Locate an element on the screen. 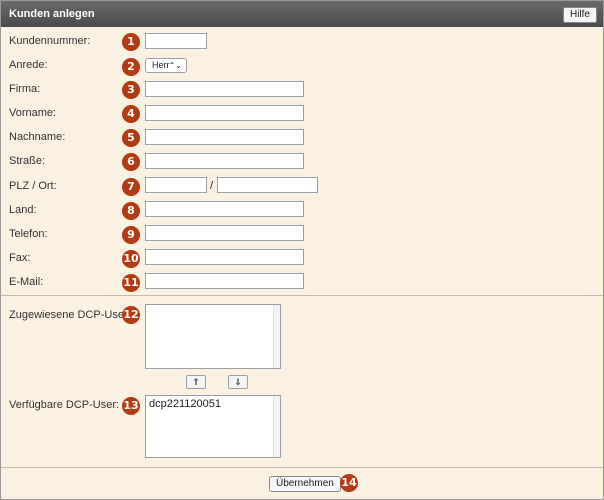 The height and width of the screenshot is (500, 604). kundennummer-label: Kundennummer: is located at coordinates (50, 41).